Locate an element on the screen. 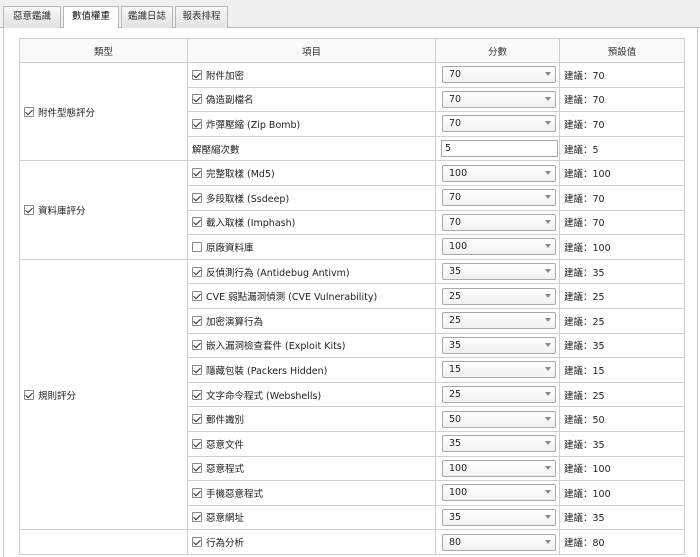  category-checkbox-database is located at coordinates (29, 210).